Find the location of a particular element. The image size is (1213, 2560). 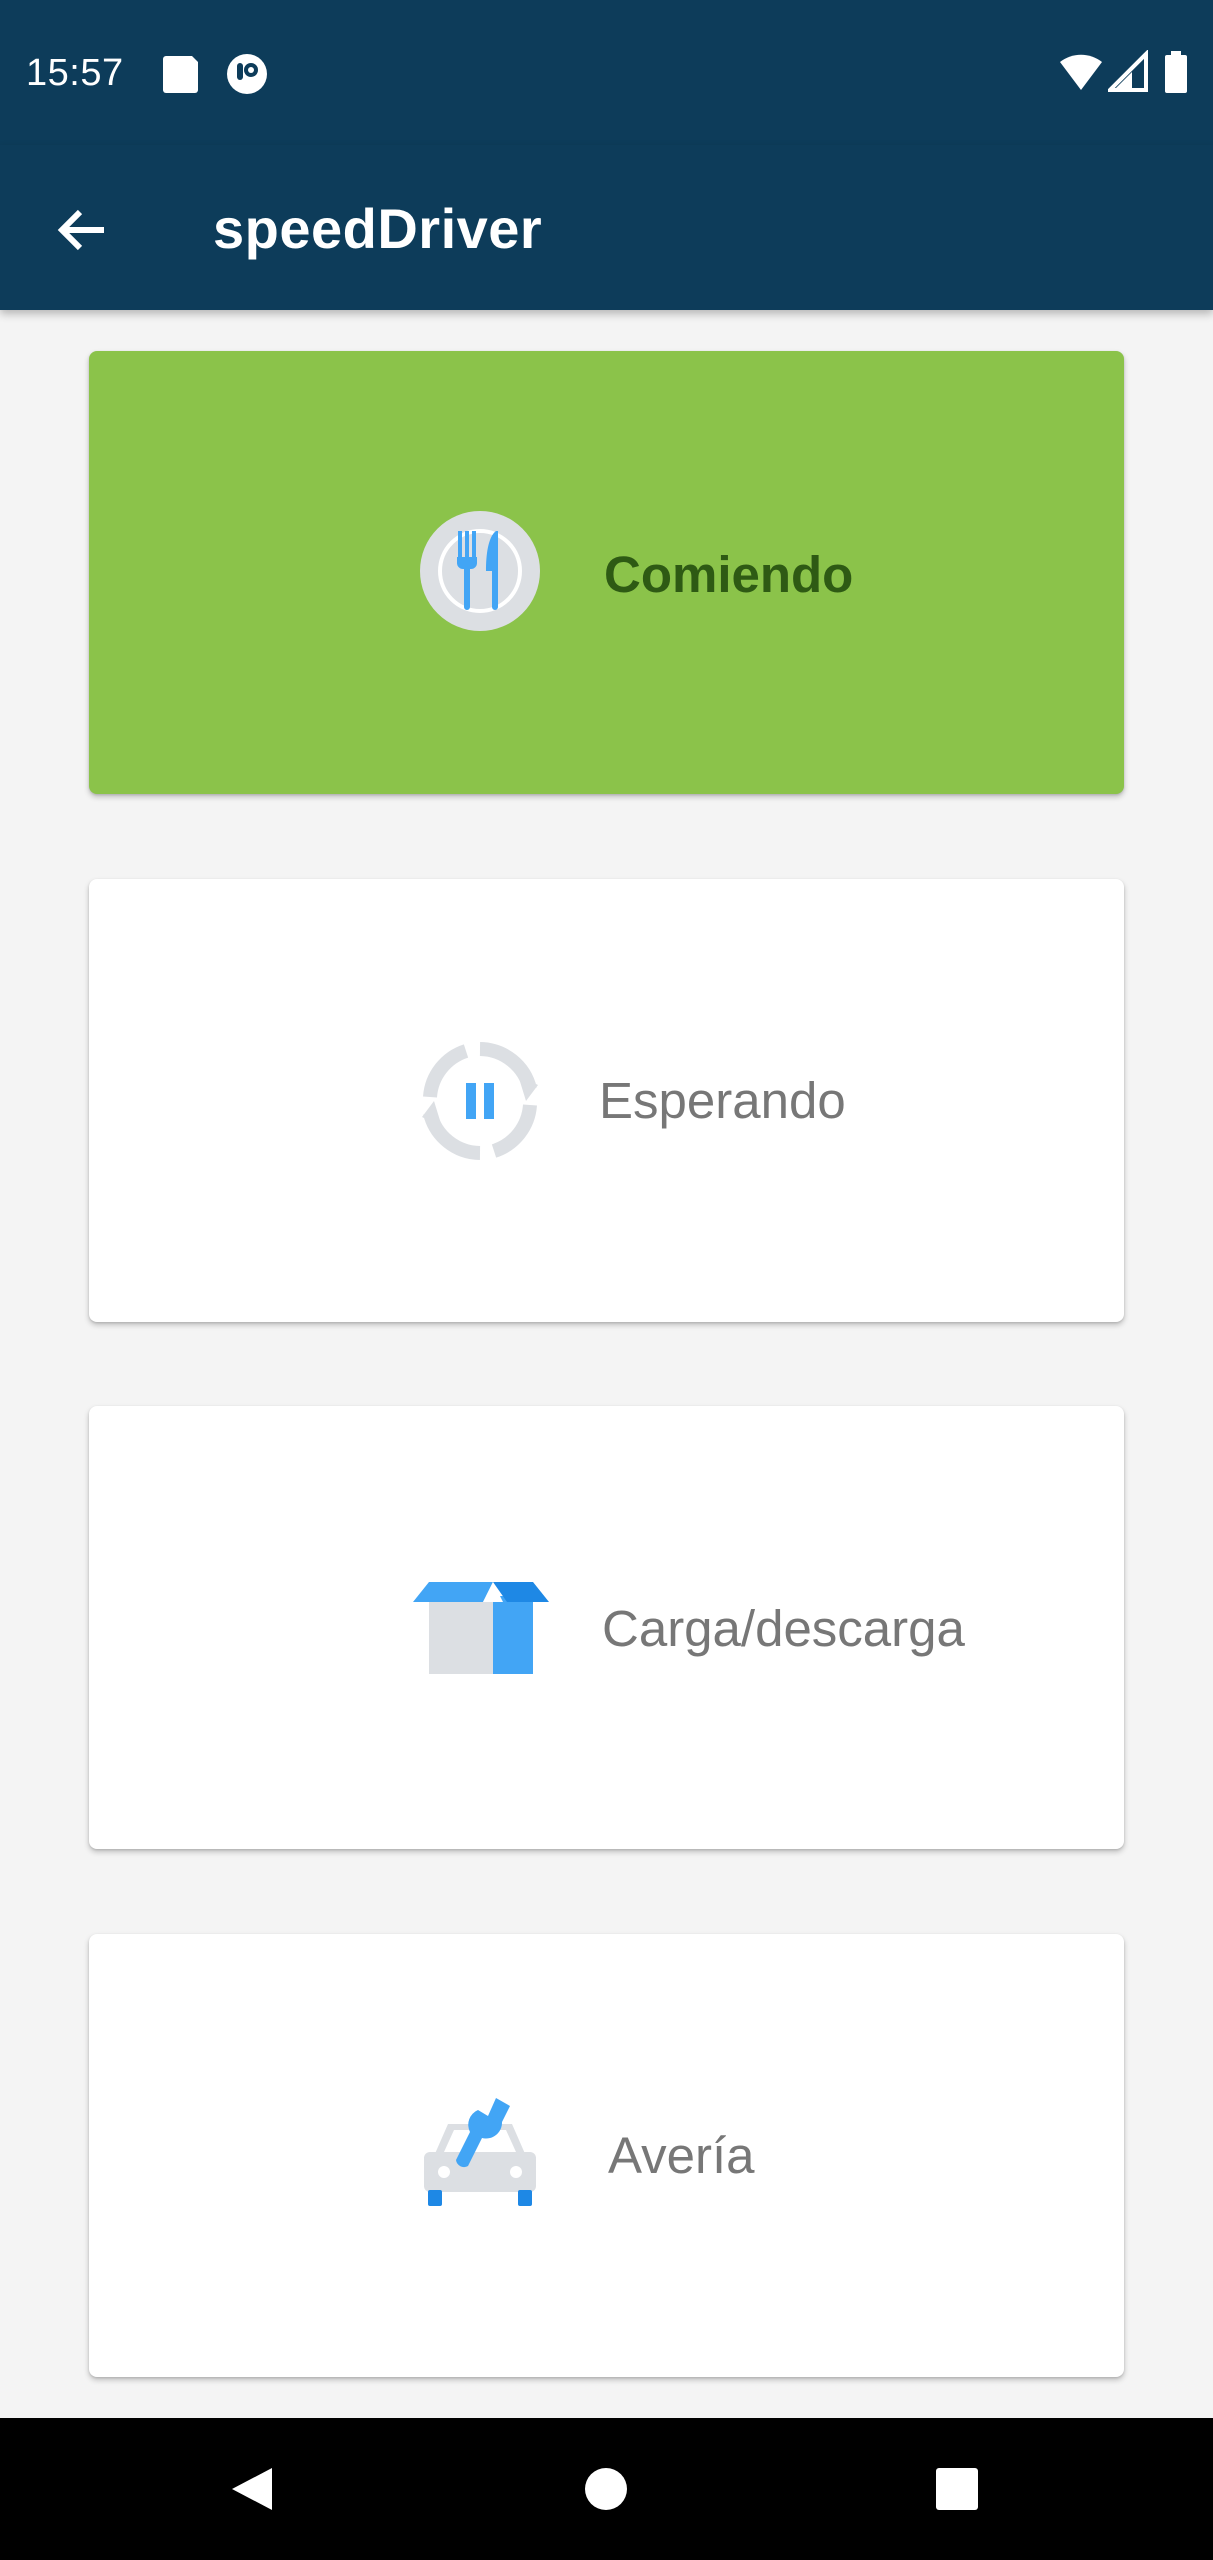

status-card-comiendo: Comiendo is located at coordinates (606, 572).